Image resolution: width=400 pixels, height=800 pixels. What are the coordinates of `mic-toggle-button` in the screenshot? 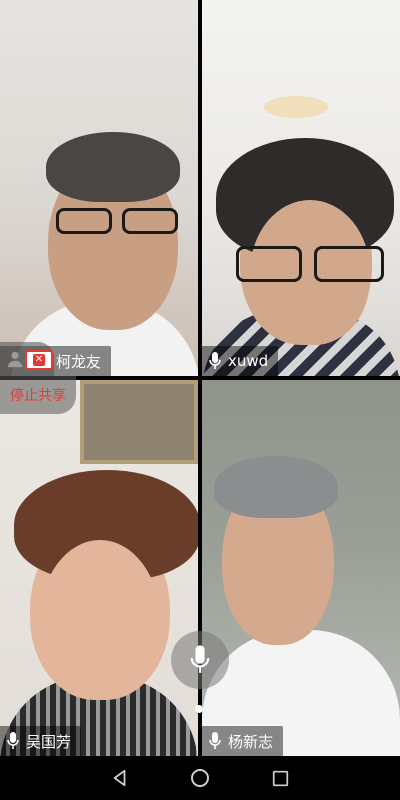 It's located at (200, 660).